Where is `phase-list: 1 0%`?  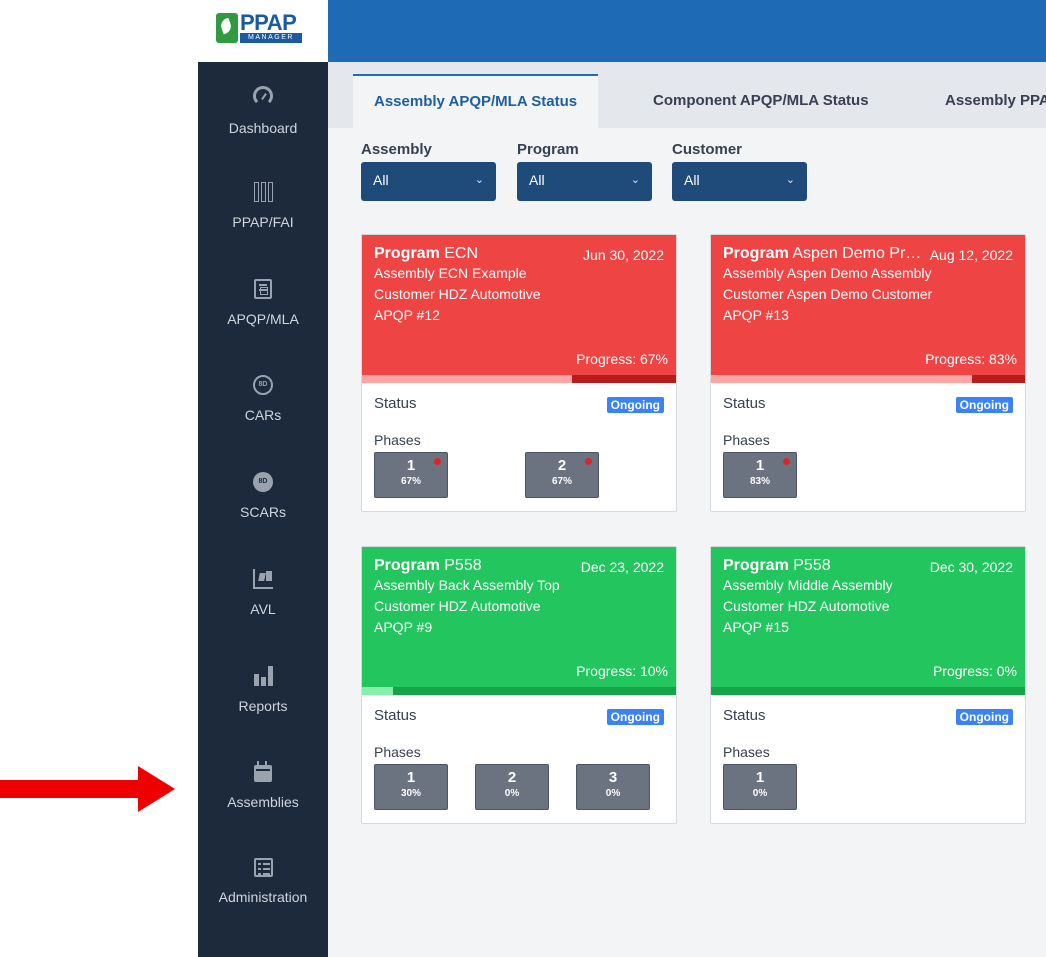 phase-list: 1 0% is located at coordinates (868, 788).